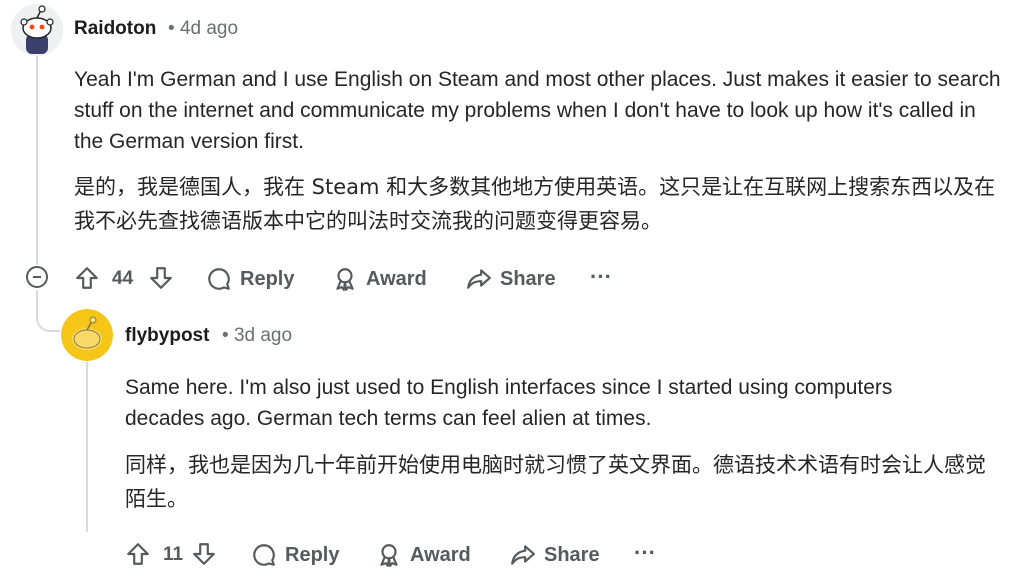 The height and width of the screenshot is (583, 1024). I want to click on collapse-thread-button, so click(37, 277).